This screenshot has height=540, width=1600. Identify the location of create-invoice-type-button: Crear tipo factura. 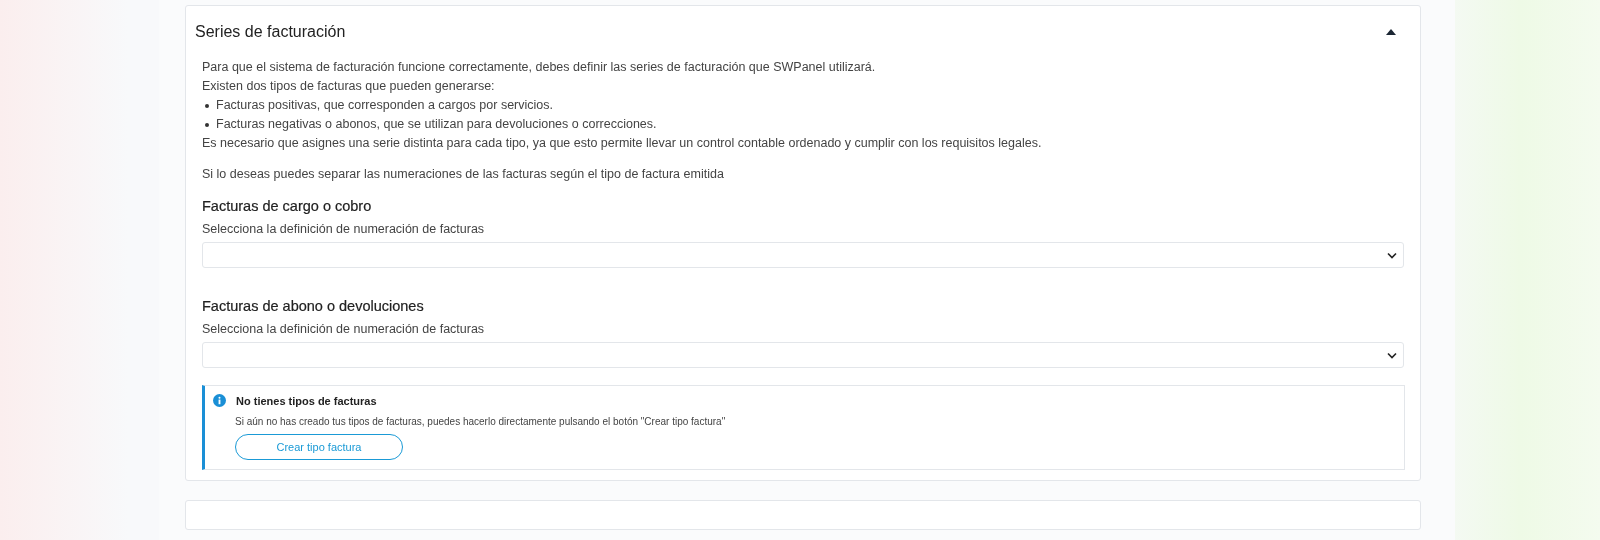
(319, 447).